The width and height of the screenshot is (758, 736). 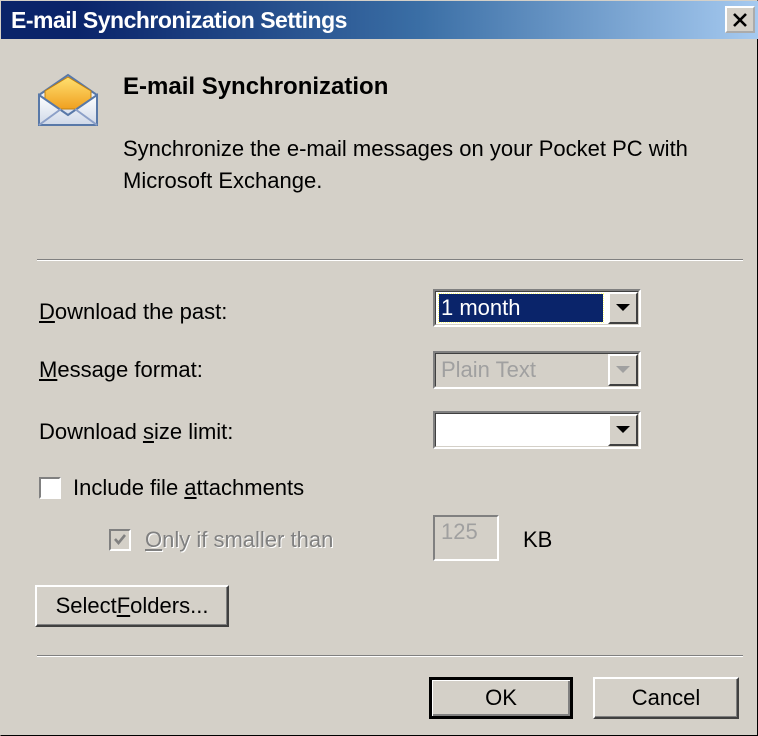 I want to click on close-icon, so click(x=740, y=19).